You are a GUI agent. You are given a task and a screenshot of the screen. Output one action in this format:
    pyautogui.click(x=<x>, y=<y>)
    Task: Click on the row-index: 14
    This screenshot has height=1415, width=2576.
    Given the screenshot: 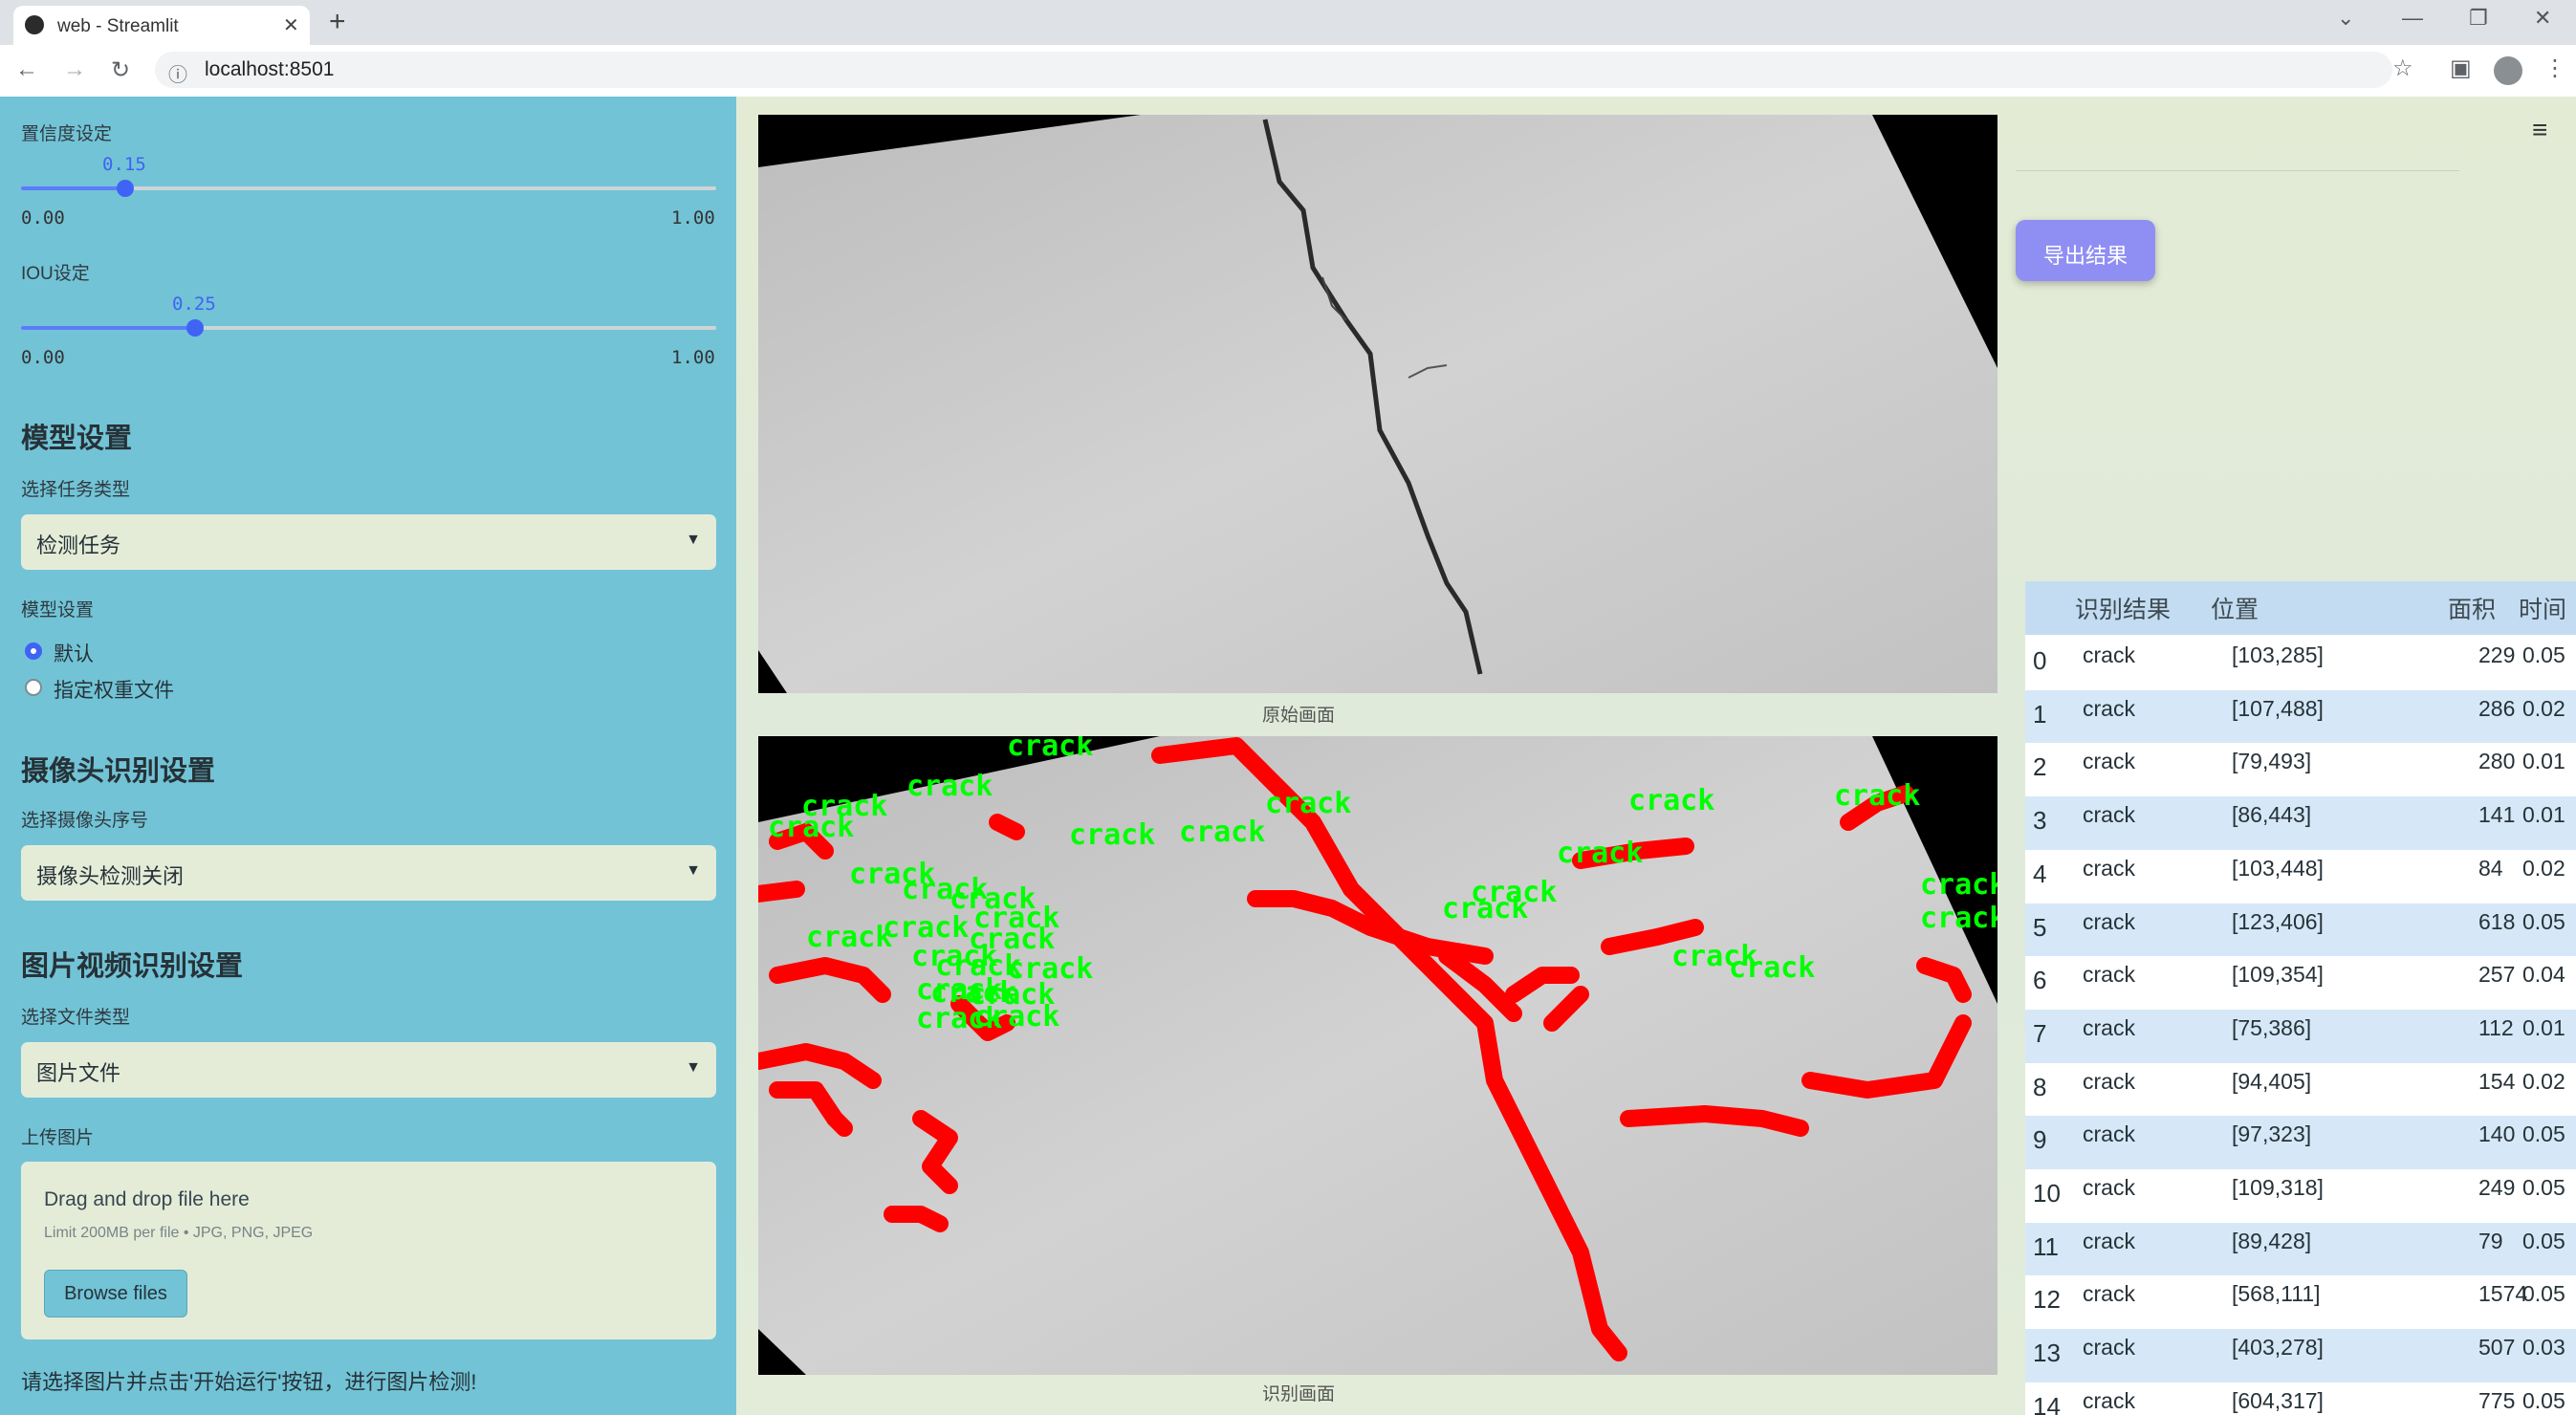 What is the action you would take?
    pyautogui.click(x=2047, y=1403)
    